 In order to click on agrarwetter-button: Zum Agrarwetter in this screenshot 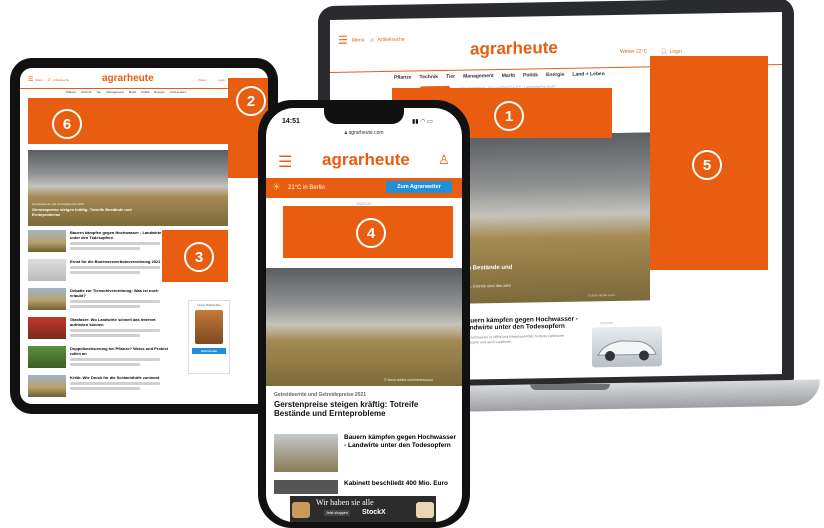, I will do `click(419, 187)`.